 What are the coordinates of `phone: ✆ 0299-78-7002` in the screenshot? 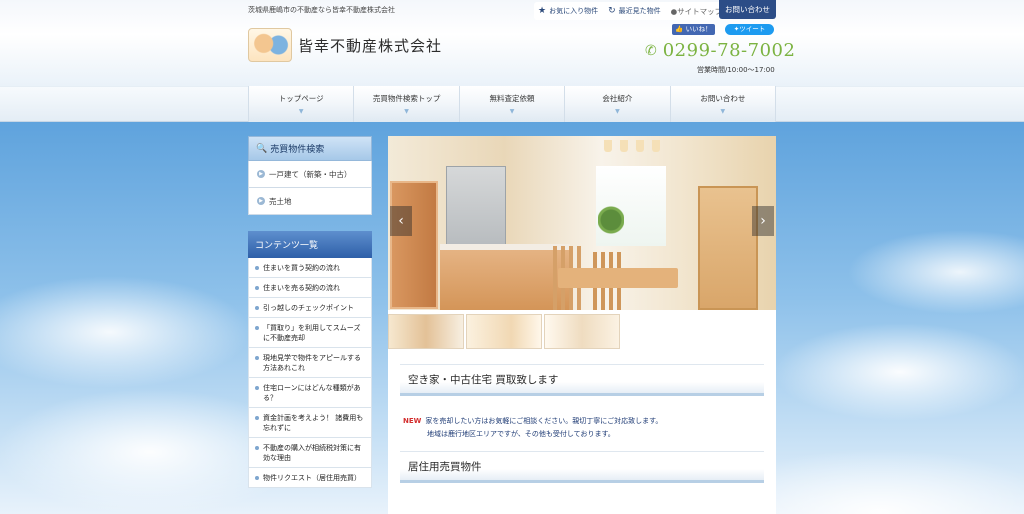 It's located at (720, 50).